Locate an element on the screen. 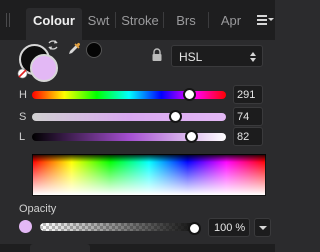 This screenshot has height=252, width=320. tab-swatches: Swt is located at coordinates (98, 21).